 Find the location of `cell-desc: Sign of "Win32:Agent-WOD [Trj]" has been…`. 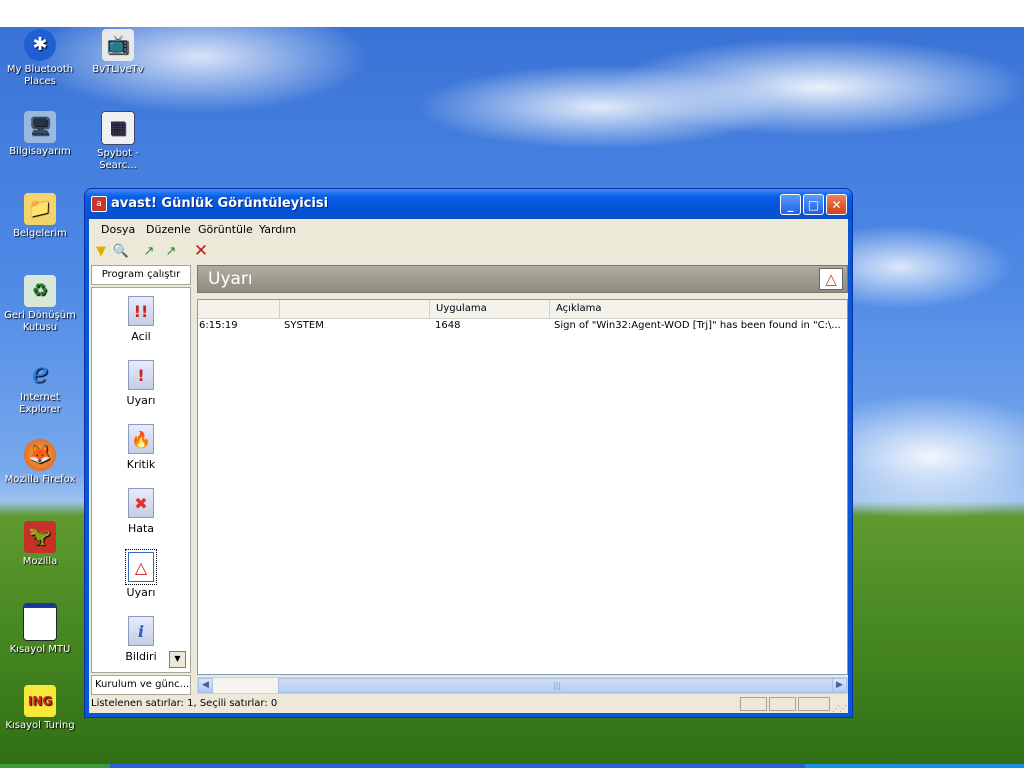

cell-desc: Sign of "Win32:Agent-WOD [Trj]" has been… is located at coordinates (697, 325).